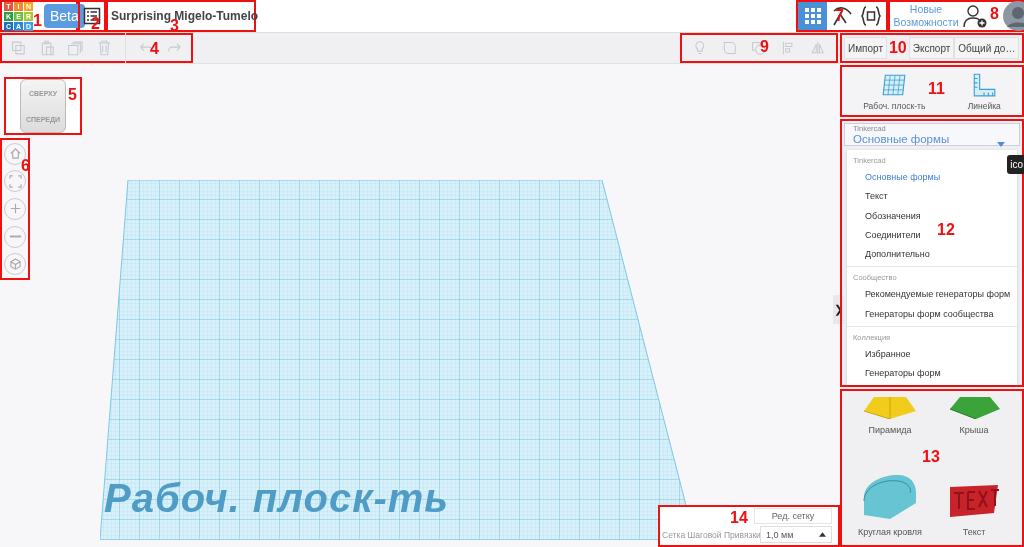  I want to click on export-button: Экспорт, so click(931, 48).